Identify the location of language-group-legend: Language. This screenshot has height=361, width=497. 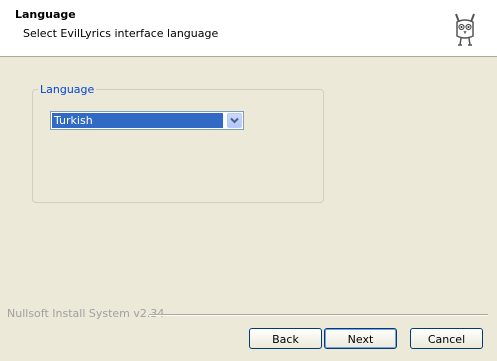
(67, 89).